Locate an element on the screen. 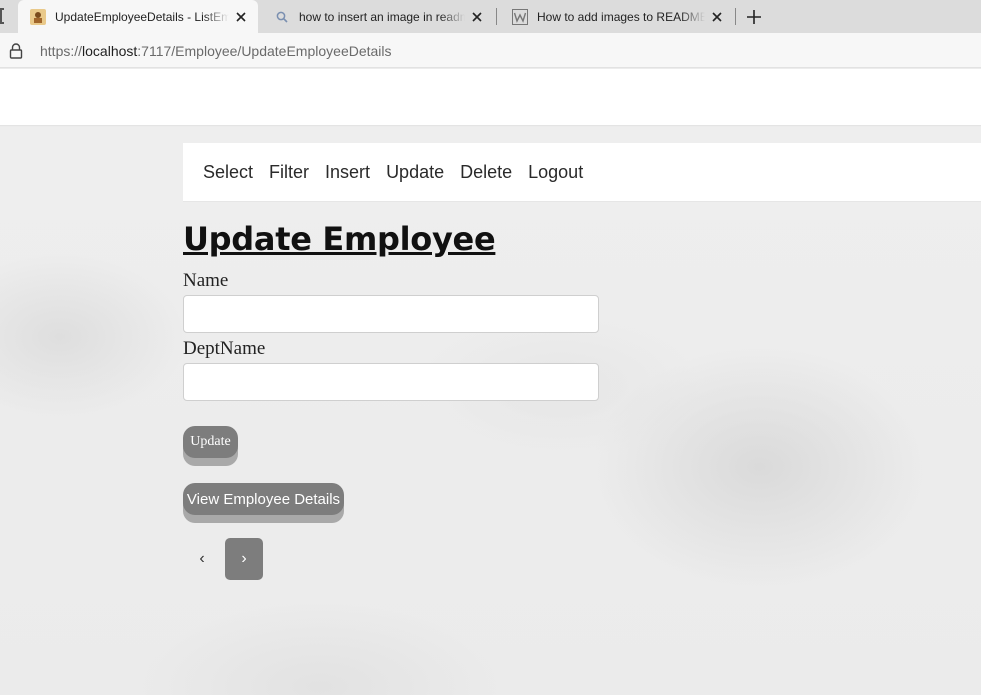  name-input is located at coordinates (391, 314).